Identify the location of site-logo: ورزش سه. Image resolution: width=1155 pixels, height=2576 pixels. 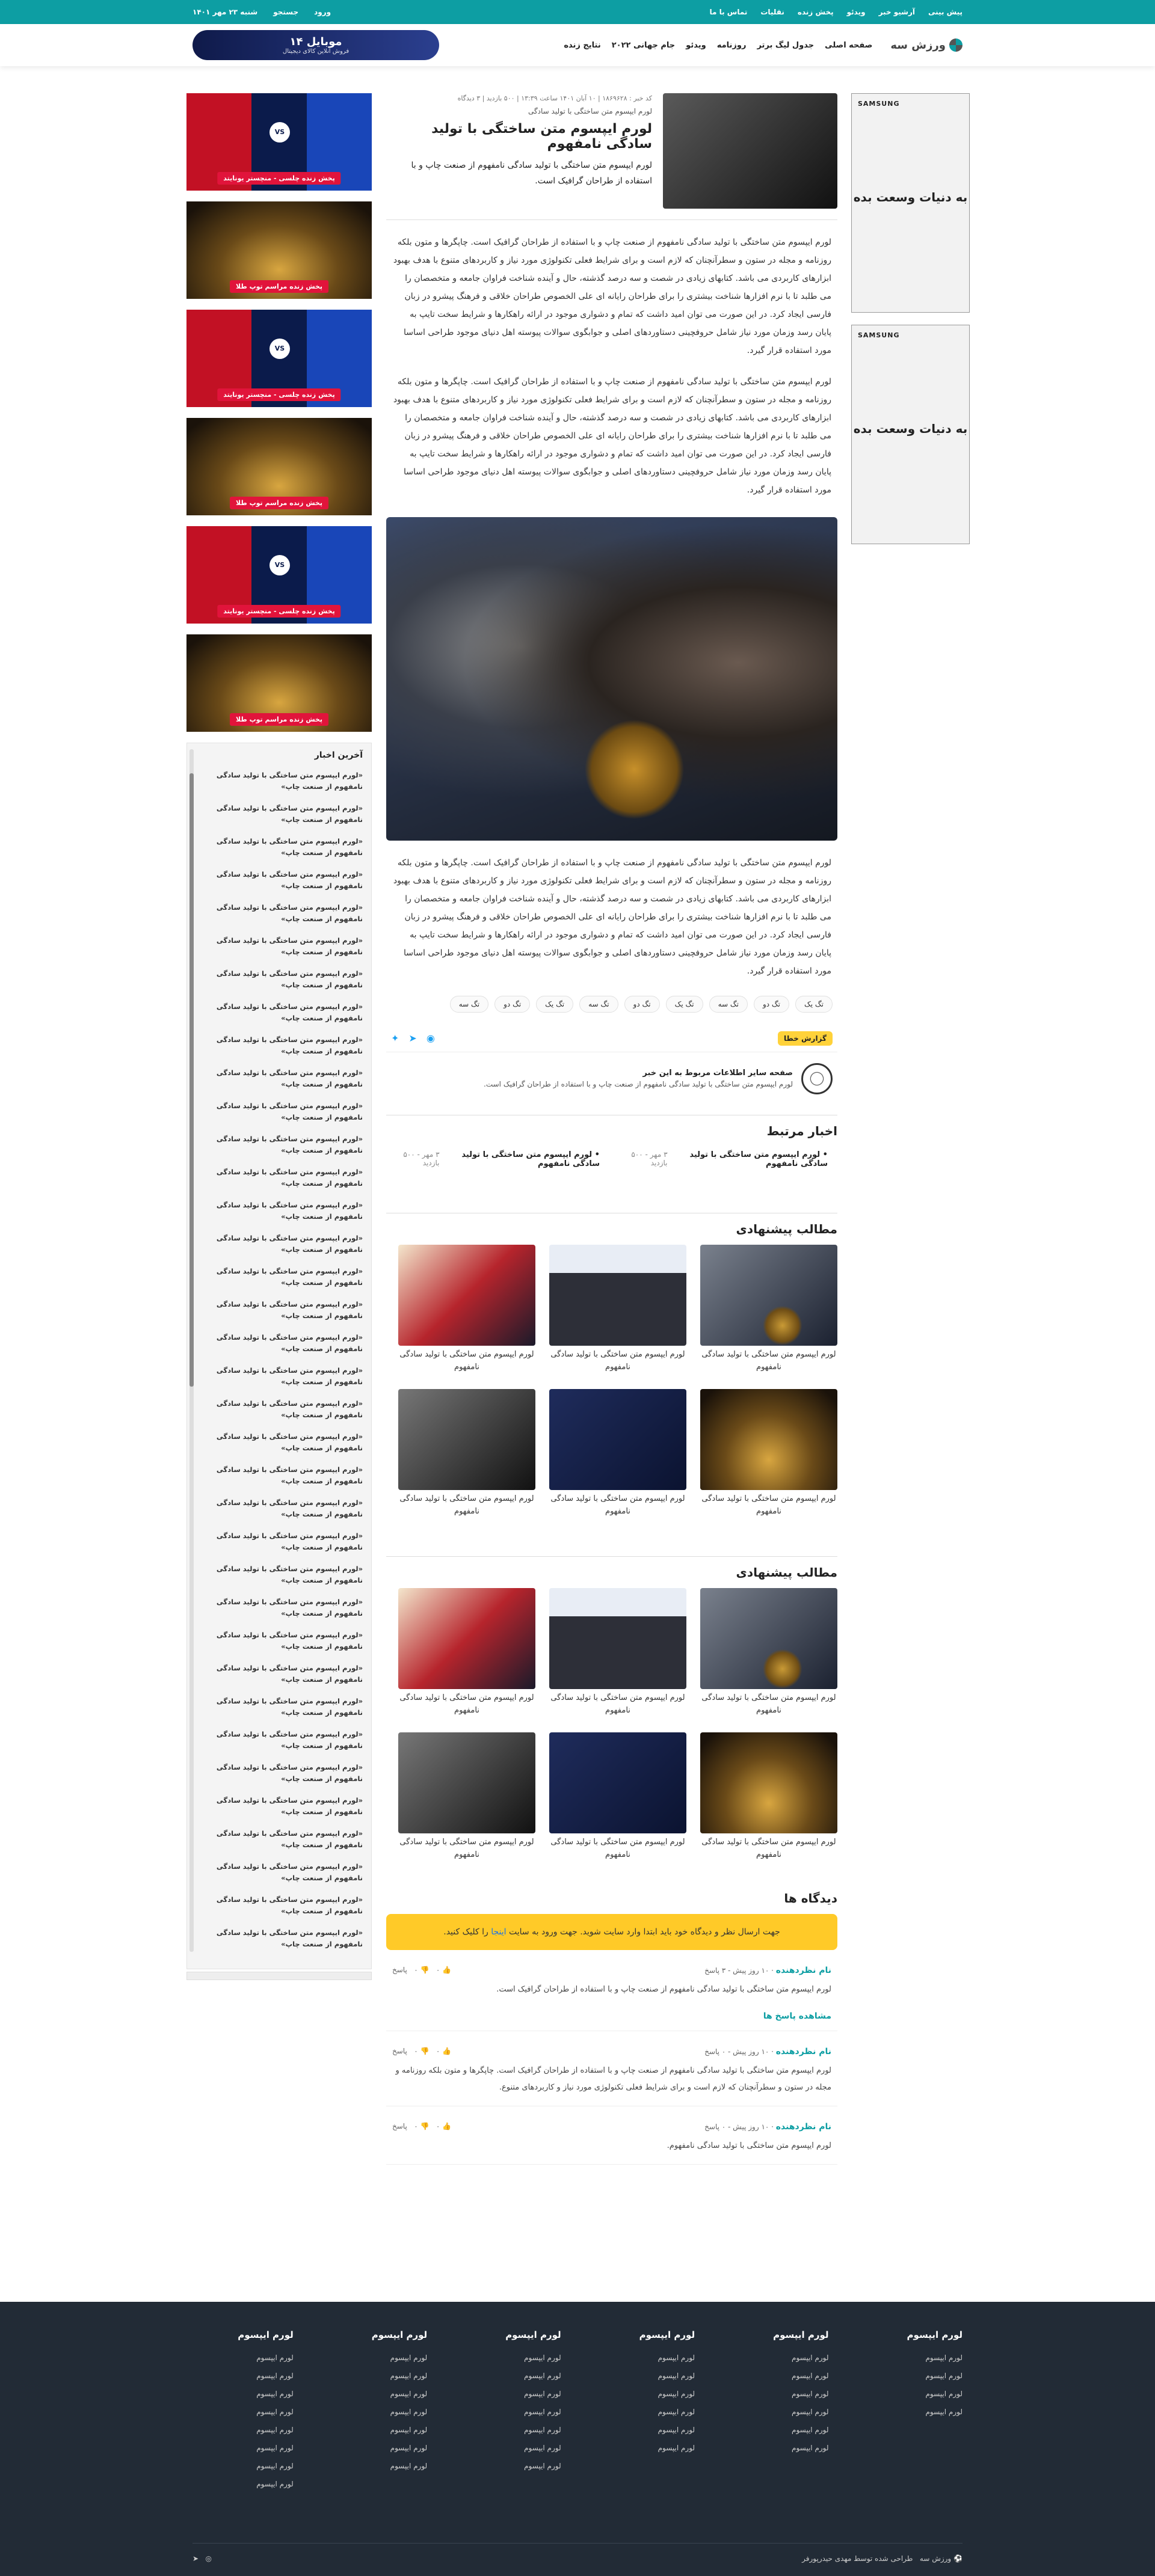
(926, 45).